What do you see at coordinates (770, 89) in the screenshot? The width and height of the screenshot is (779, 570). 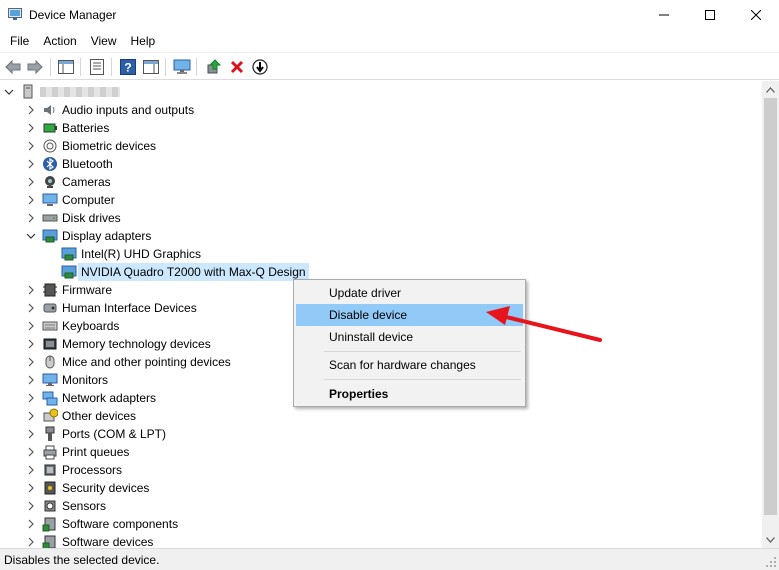 I see `scroll-up-button` at bounding box center [770, 89].